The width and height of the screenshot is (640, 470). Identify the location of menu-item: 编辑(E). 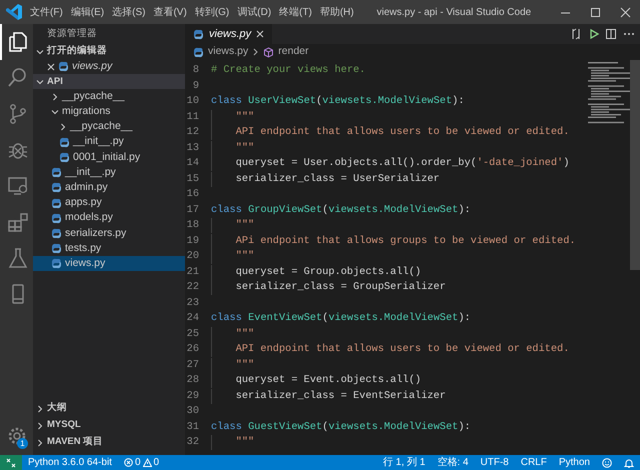
(87, 12).